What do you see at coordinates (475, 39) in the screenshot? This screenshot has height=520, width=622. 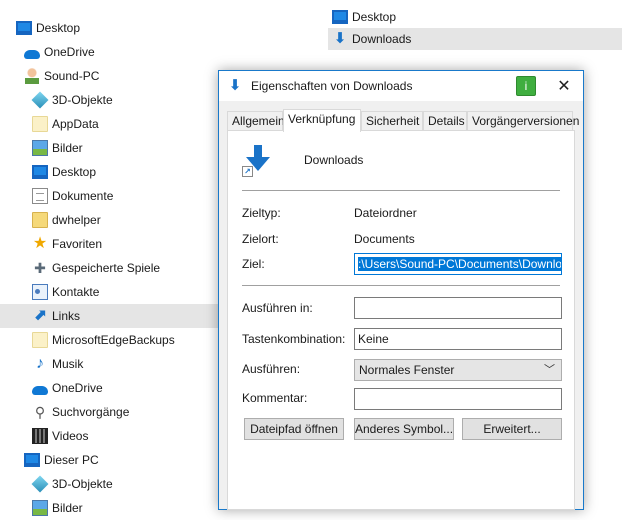 I see `file-item-downloads: ⬇ Downloads` at bounding box center [475, 39].